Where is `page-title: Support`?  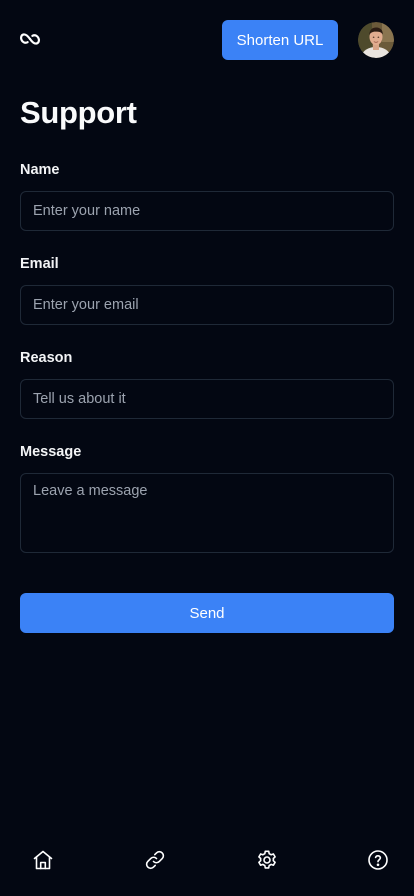
page-title: Support is located at coordinates (78, 112).